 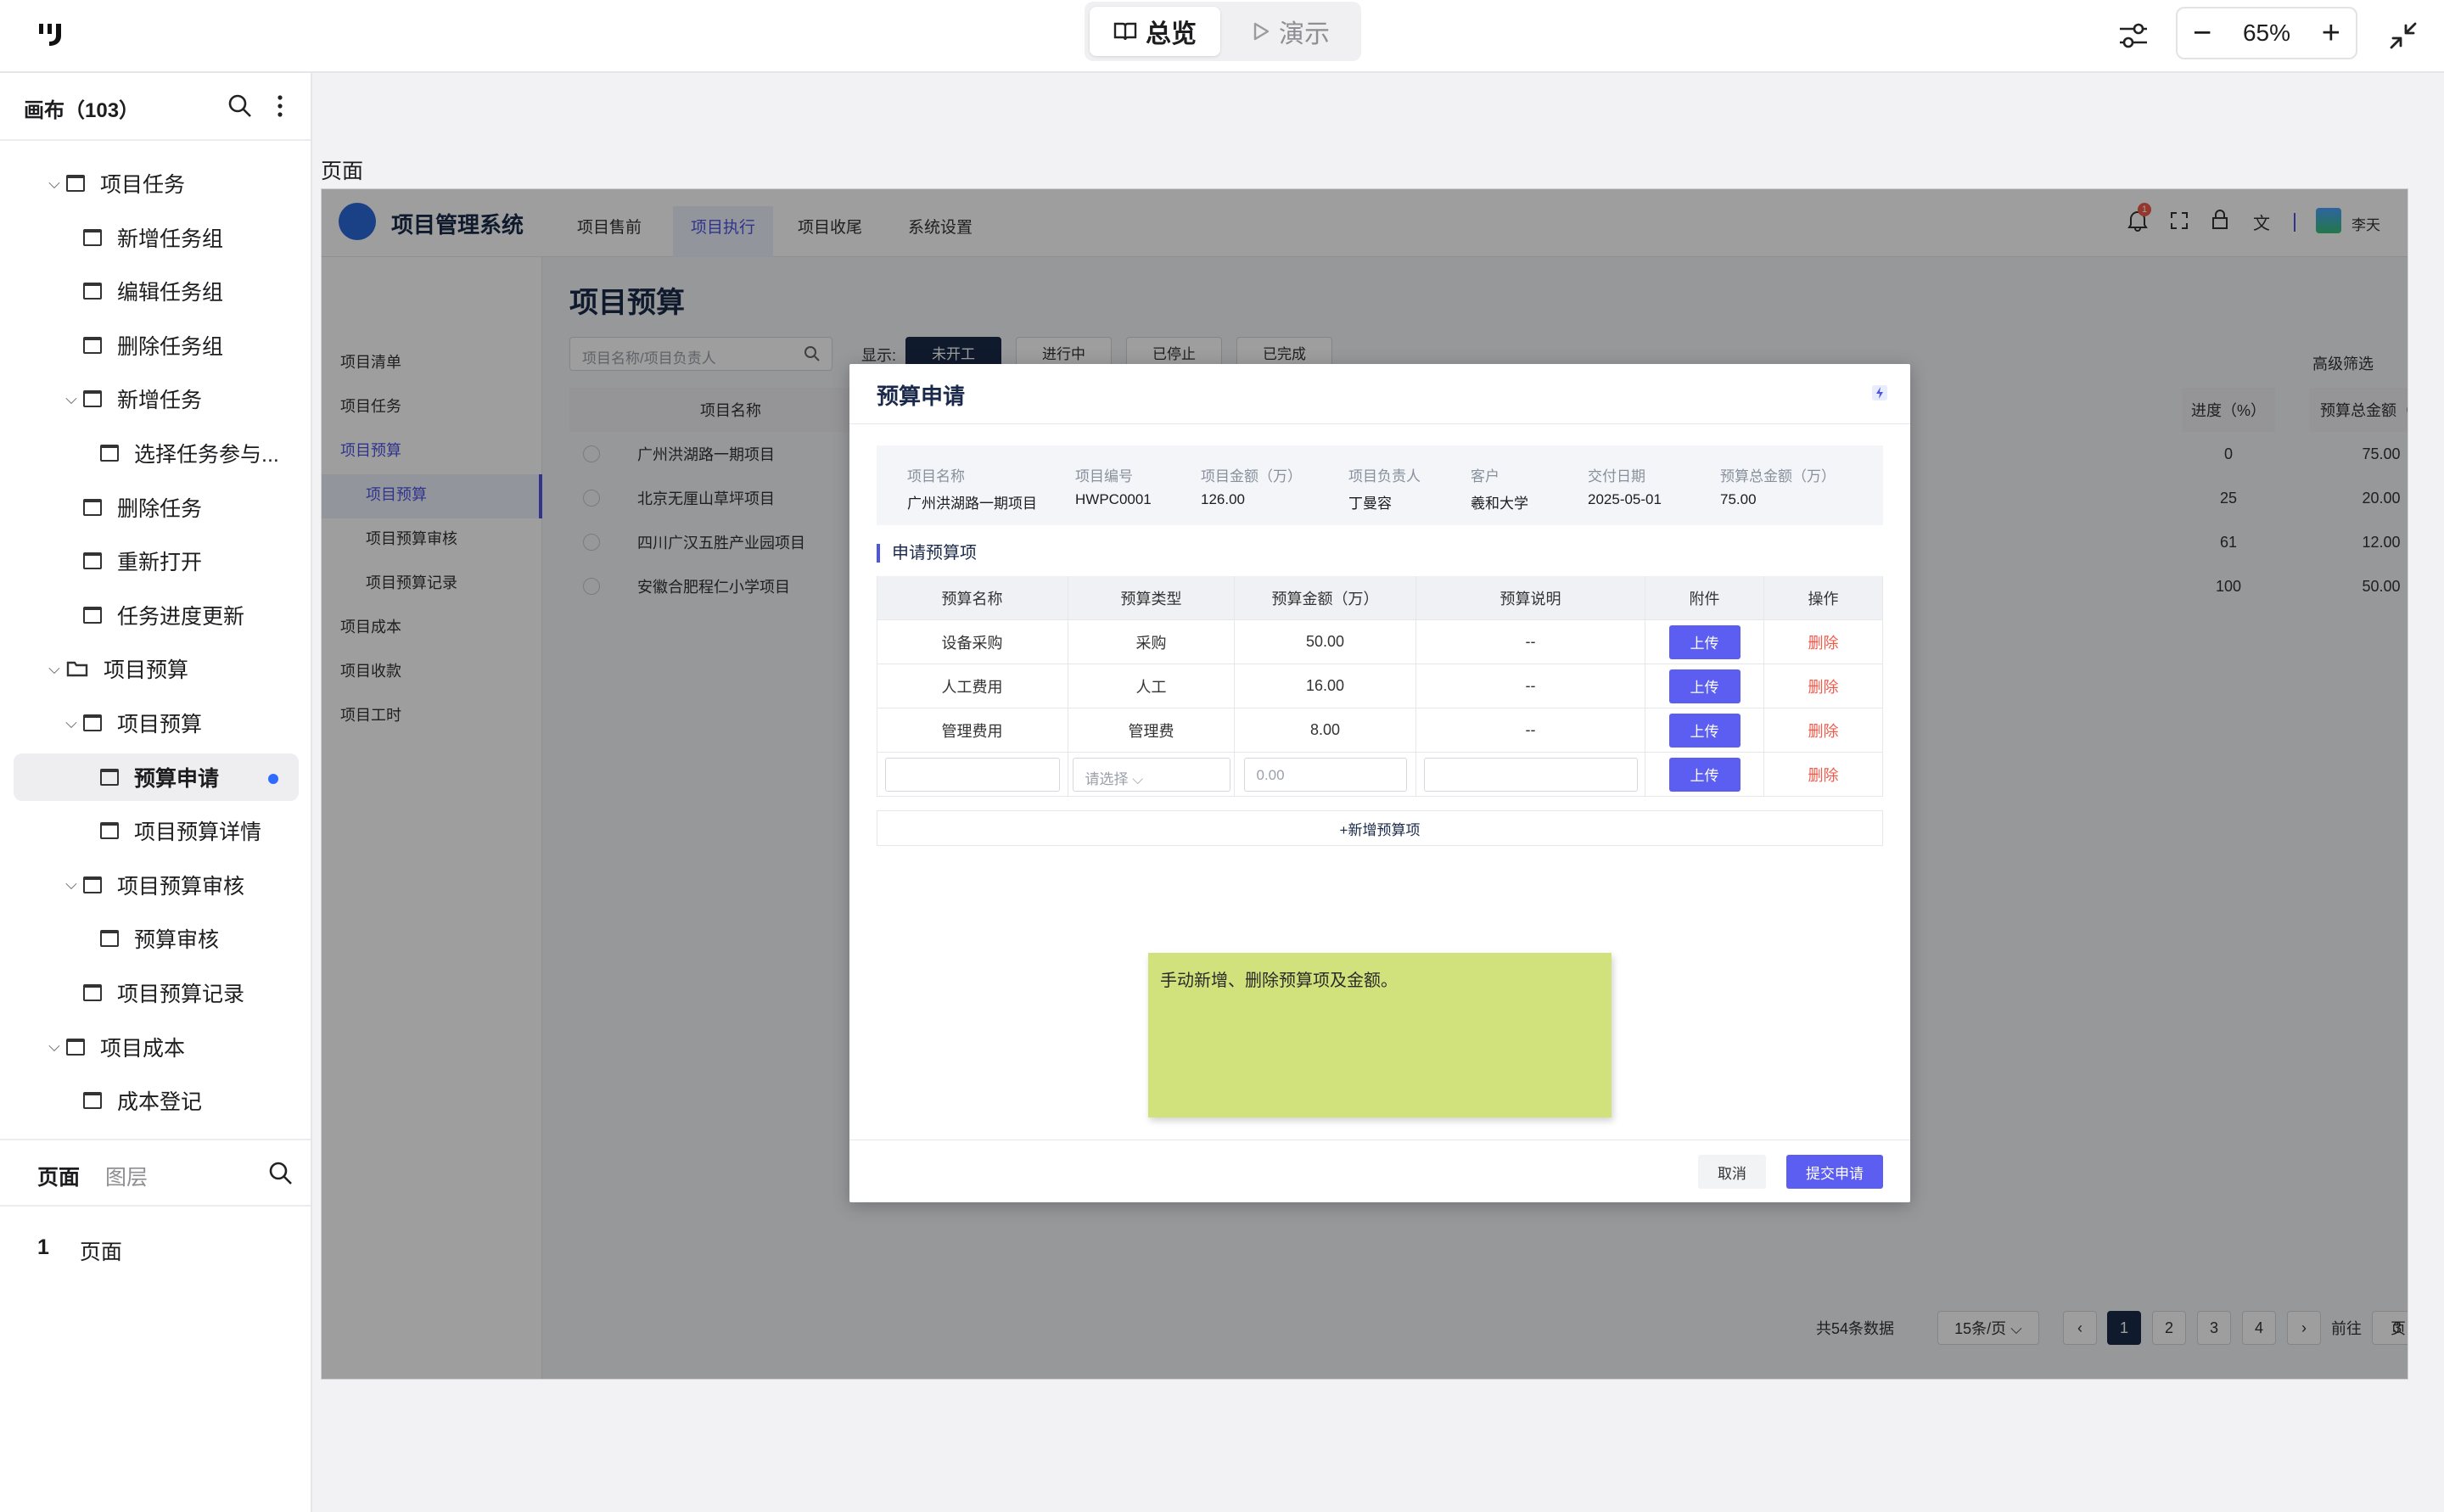 What do you see at coordinates (1304, 34) in the screenshot?
I see `present-label: 演示` at bounding box center [1304, 34].